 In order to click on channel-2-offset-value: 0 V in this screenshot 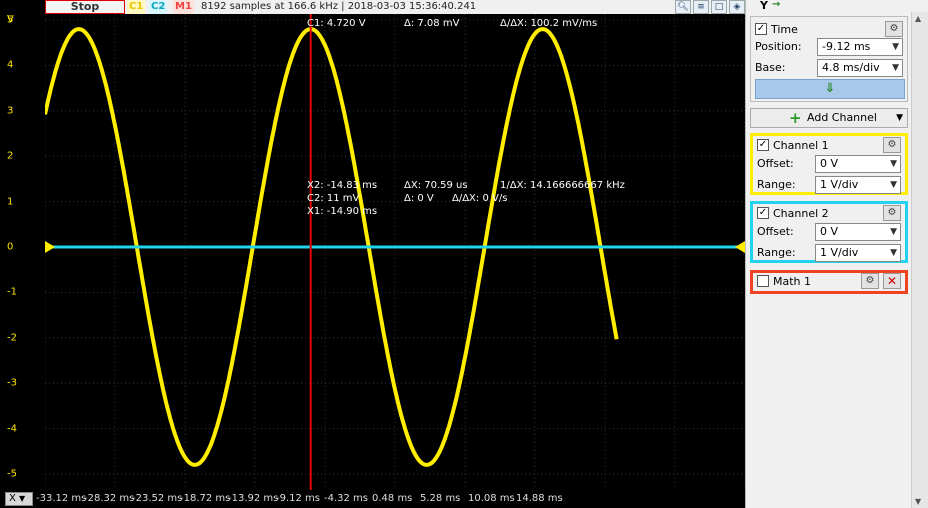, I will do `click(829, 231)`.